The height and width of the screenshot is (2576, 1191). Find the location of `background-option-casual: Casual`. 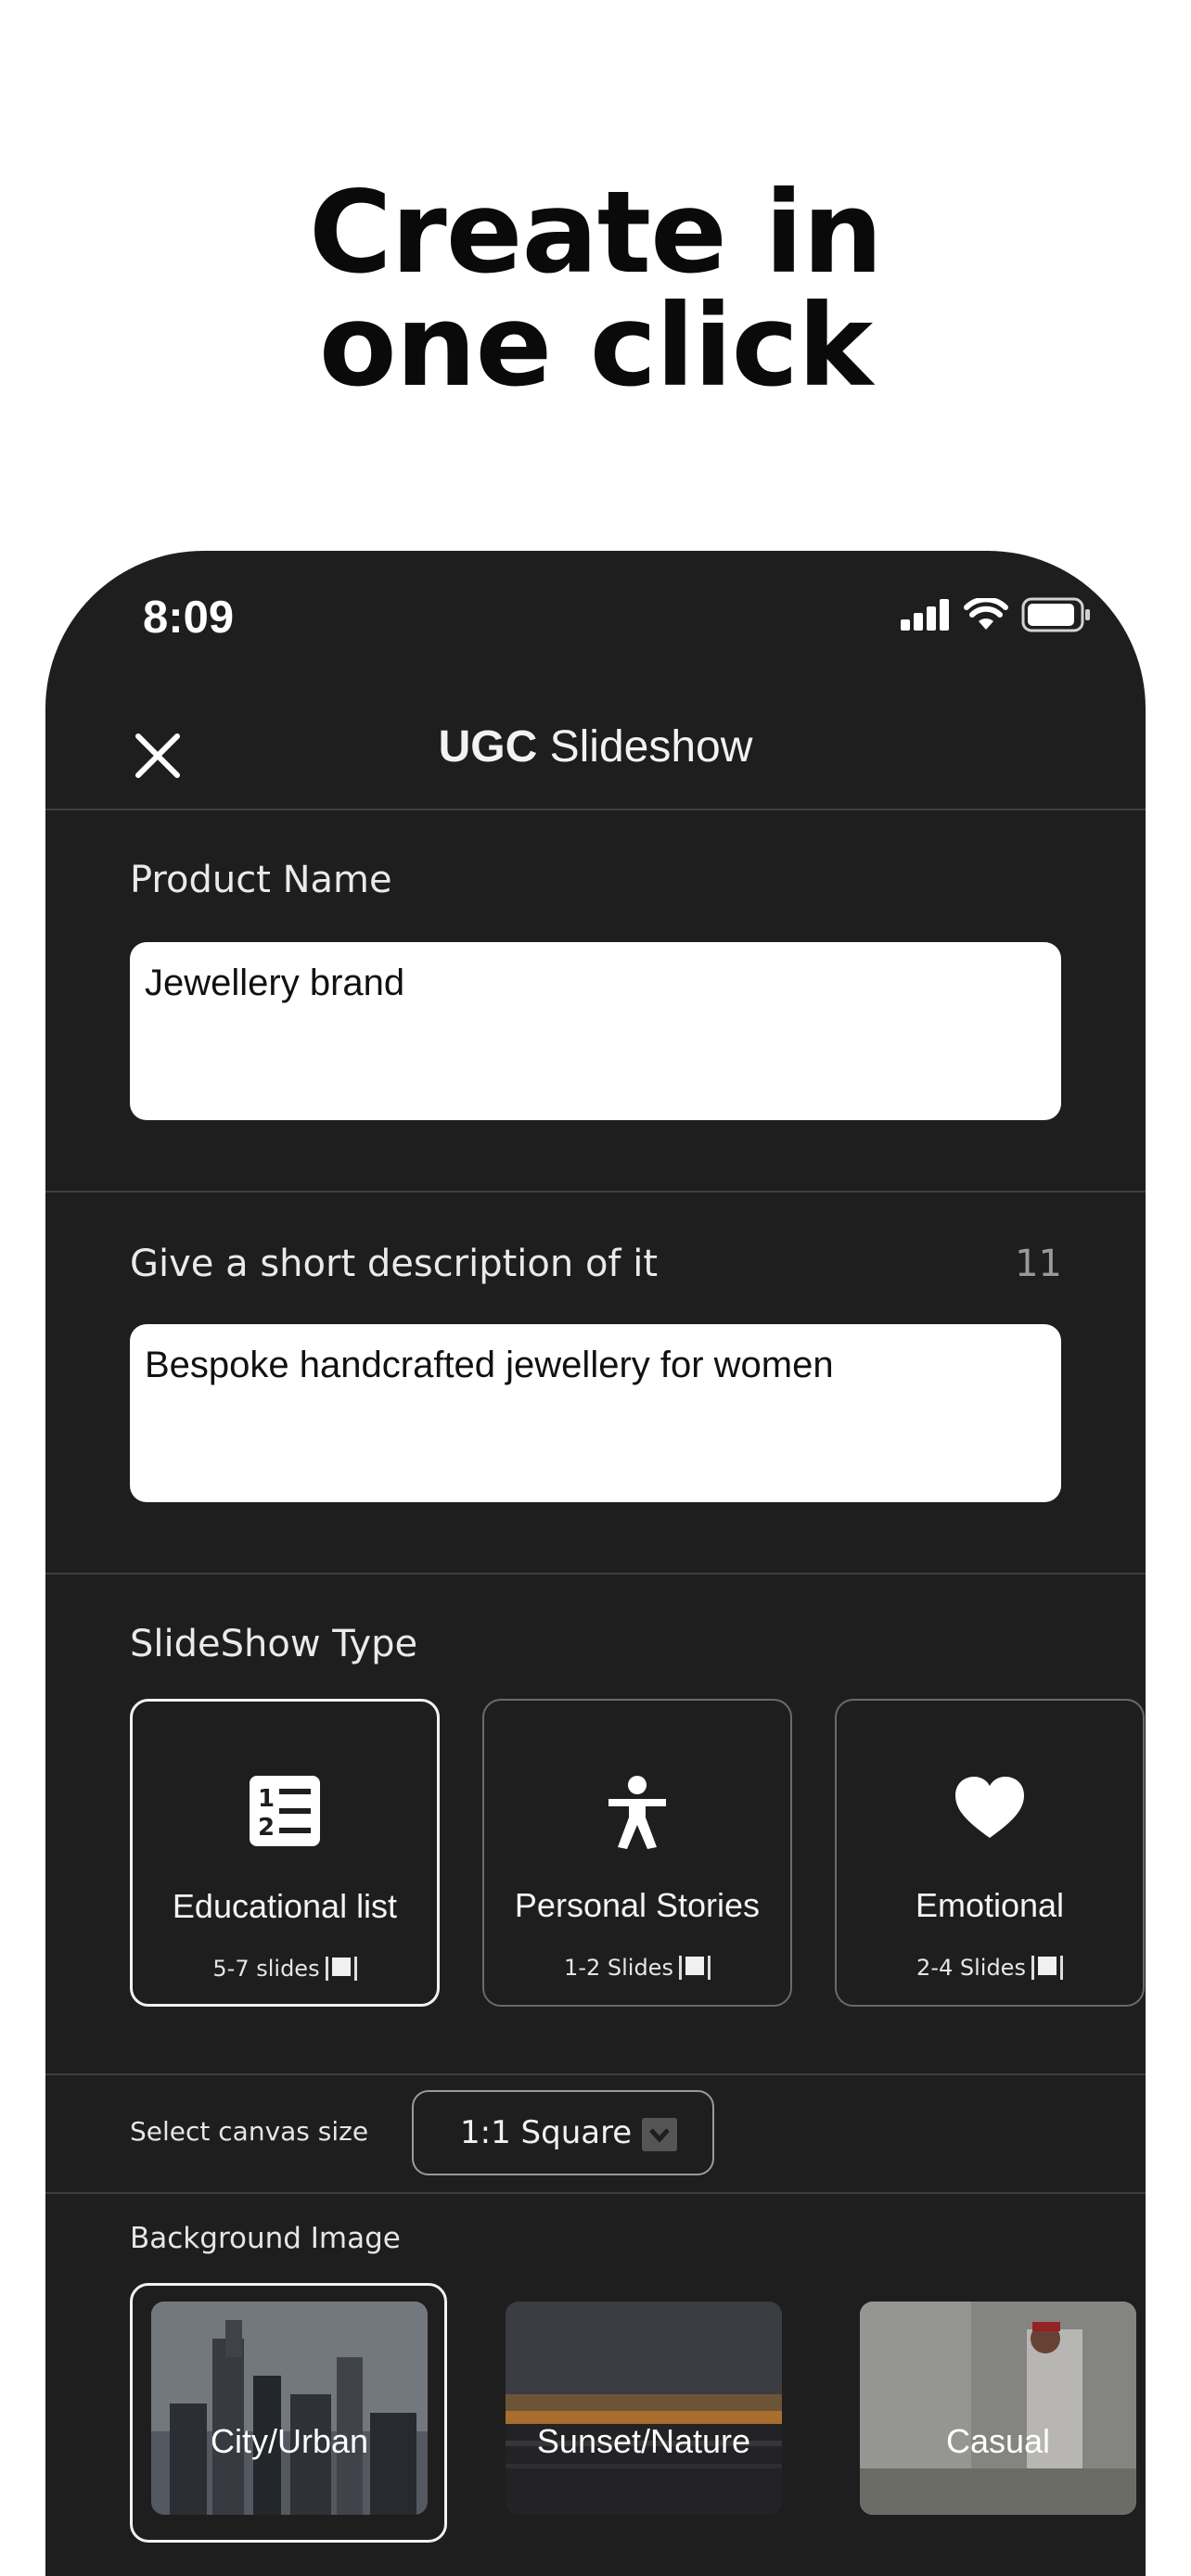

background-option-casual: Casual is located at coordinates (998, 2408).